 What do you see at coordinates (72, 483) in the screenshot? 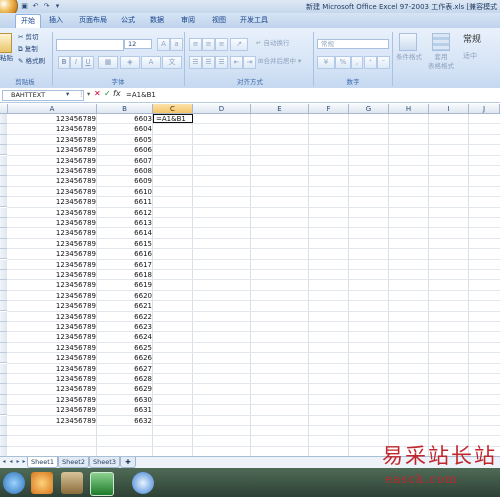
I see `archive-app-icon` at bounding box center [72, 483].